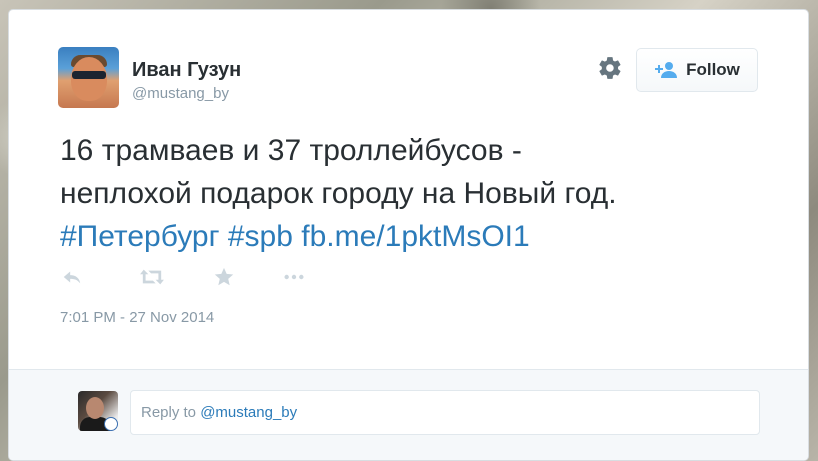  Describe the element at coordinates (224, 277) in the screenshot. I see `star-icon` at that location.